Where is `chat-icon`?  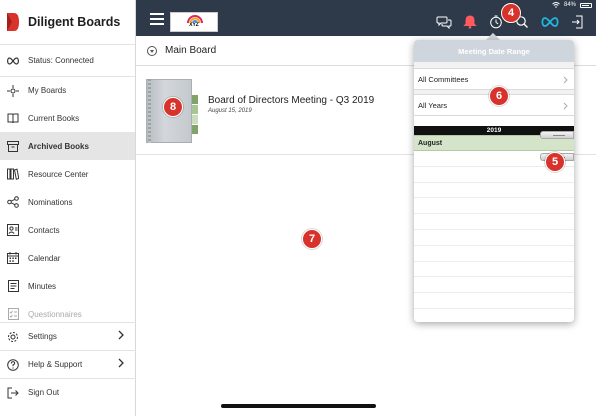 chat-icon is located at coordinates (444, 22).